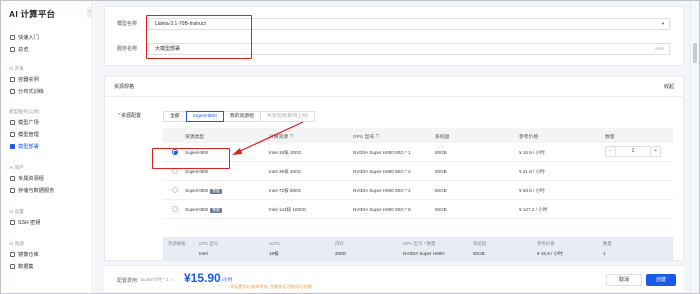 The width and height of the screenshot is (700, 294). What do you see at coordinates (550, 253) in the screenshot?
I see `summary-value: ¥ 15.9 / 小时` at bounding box center [550, 253].